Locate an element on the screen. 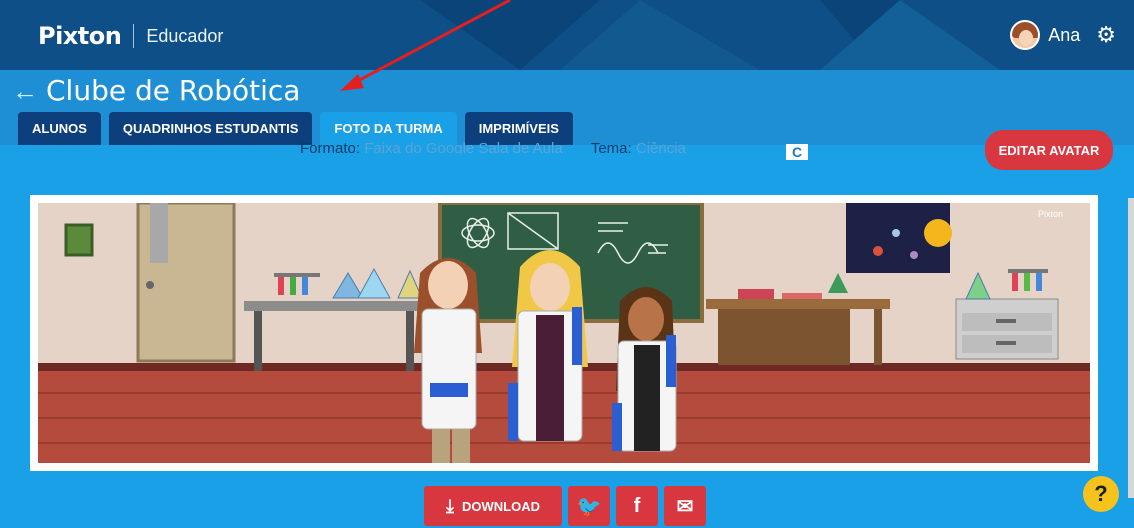 The height and width of the screenshot is (528, 1134). scene-watermark: Pixton is located at coordinates (1050, 214).